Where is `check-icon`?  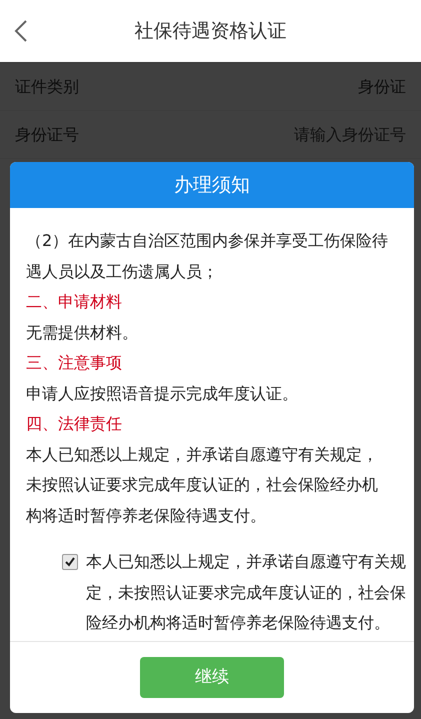
check-icon is located at coordinates (70, 562).